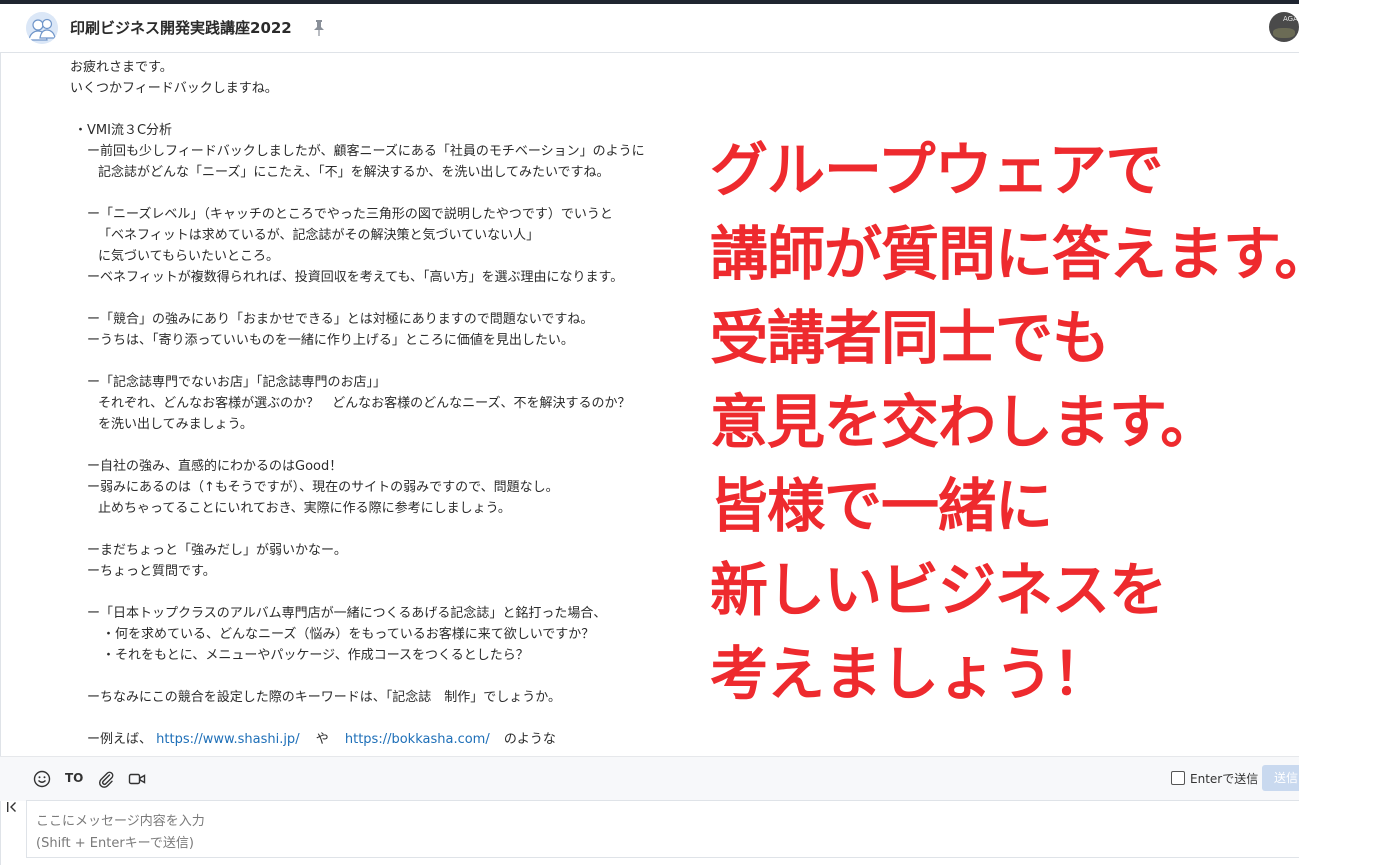 Image resolution: width=1382 pixels, height=865 pixels. Describe the element at coordinates (1178, 778) in the screenshot. I see `enter-to-send-checkbox` at that location.